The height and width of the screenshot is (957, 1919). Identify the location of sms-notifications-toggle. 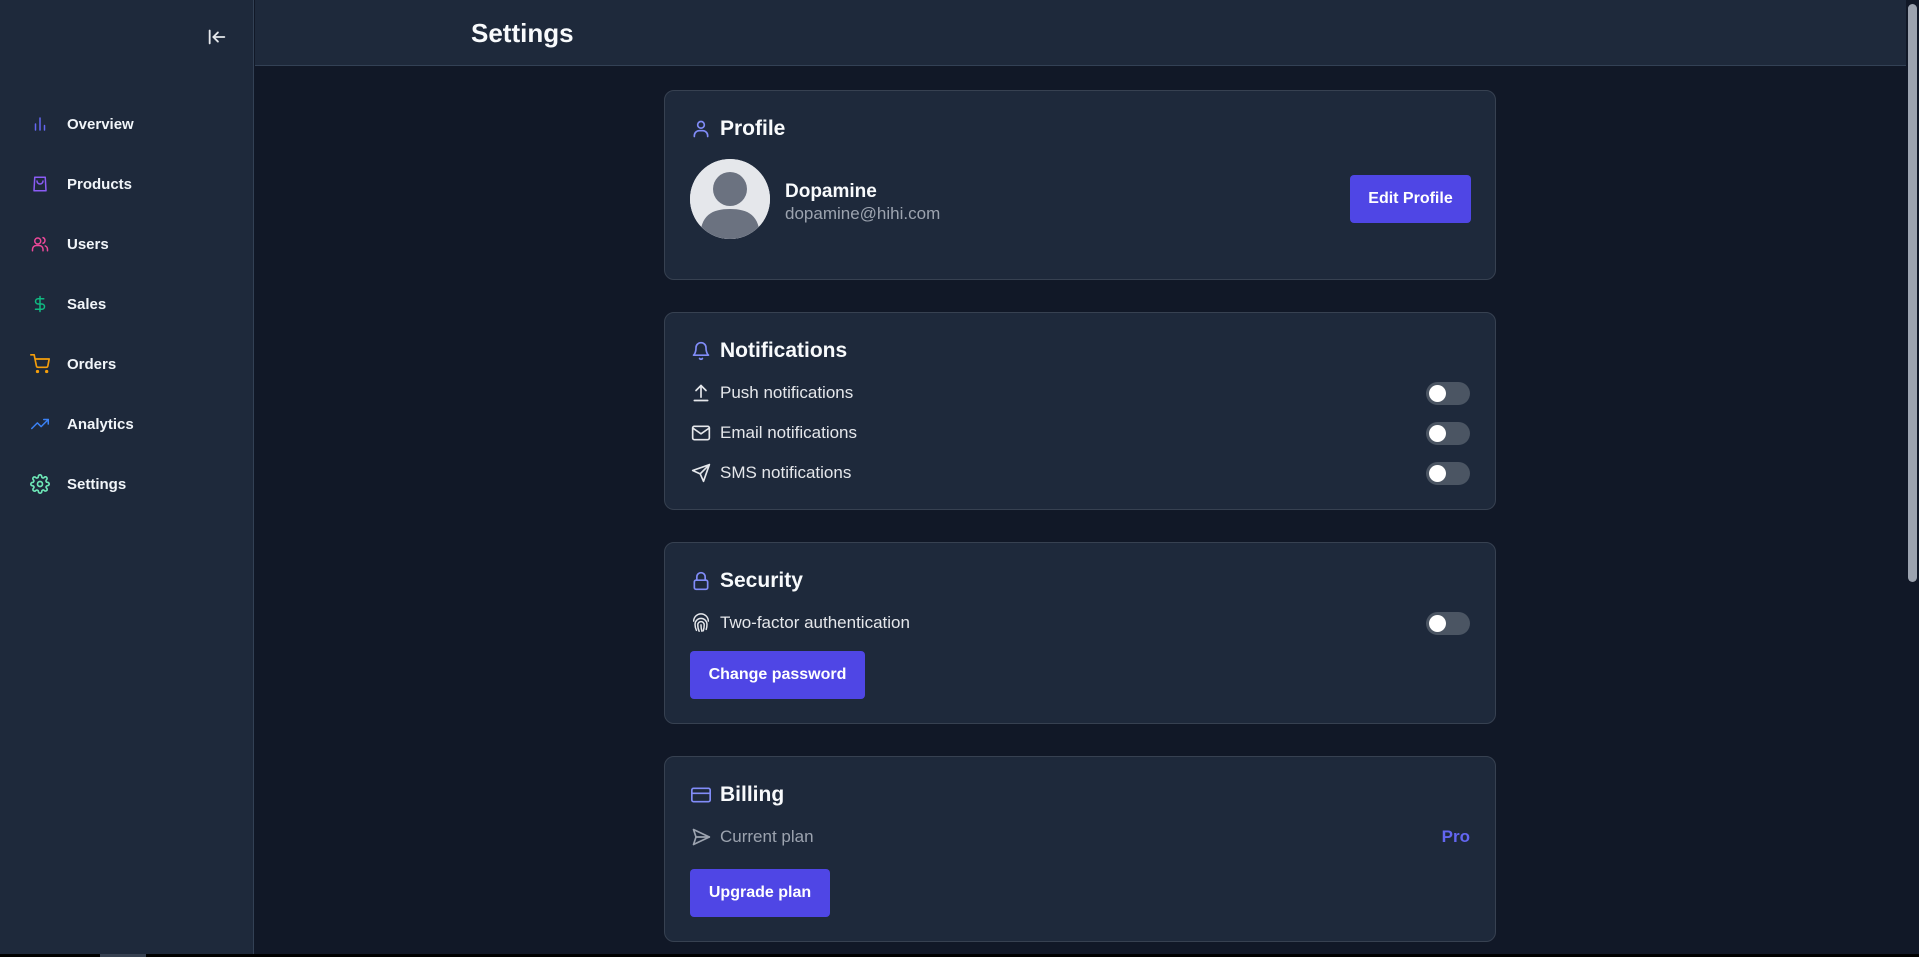
(1448, 473).